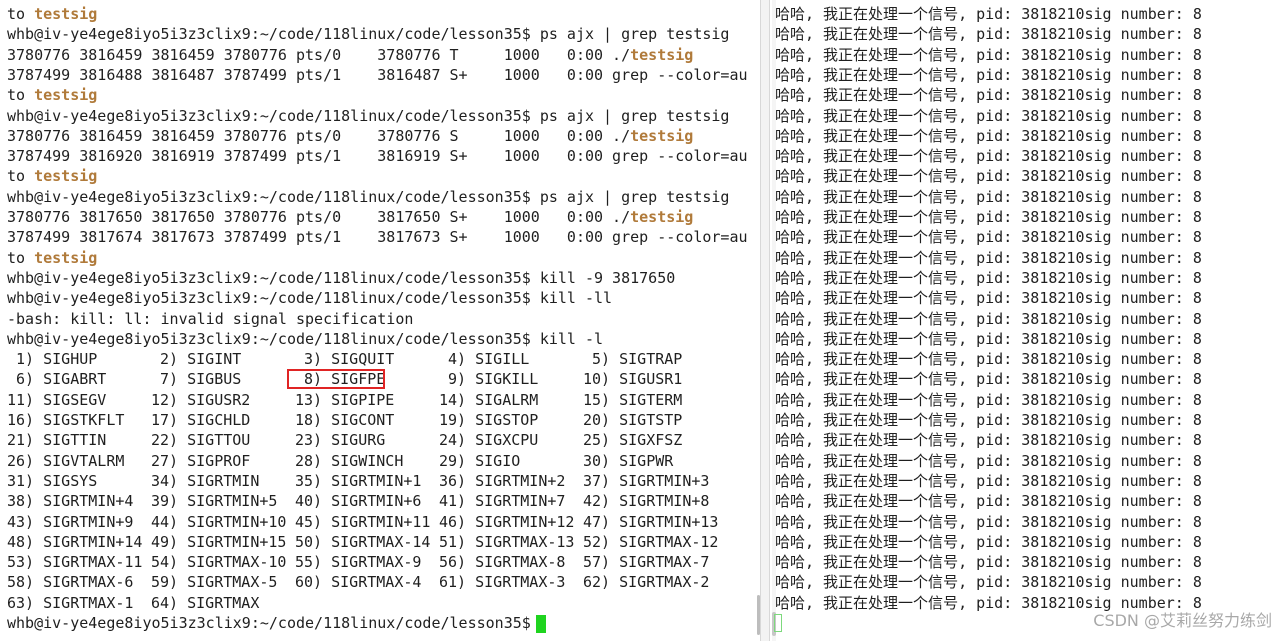 The width and height of the screenshot is (1280, 641). Describe the element at coordinates (633, 399) in the screenshot. I see `signal-entry: 15) SIGTERM` at that location.